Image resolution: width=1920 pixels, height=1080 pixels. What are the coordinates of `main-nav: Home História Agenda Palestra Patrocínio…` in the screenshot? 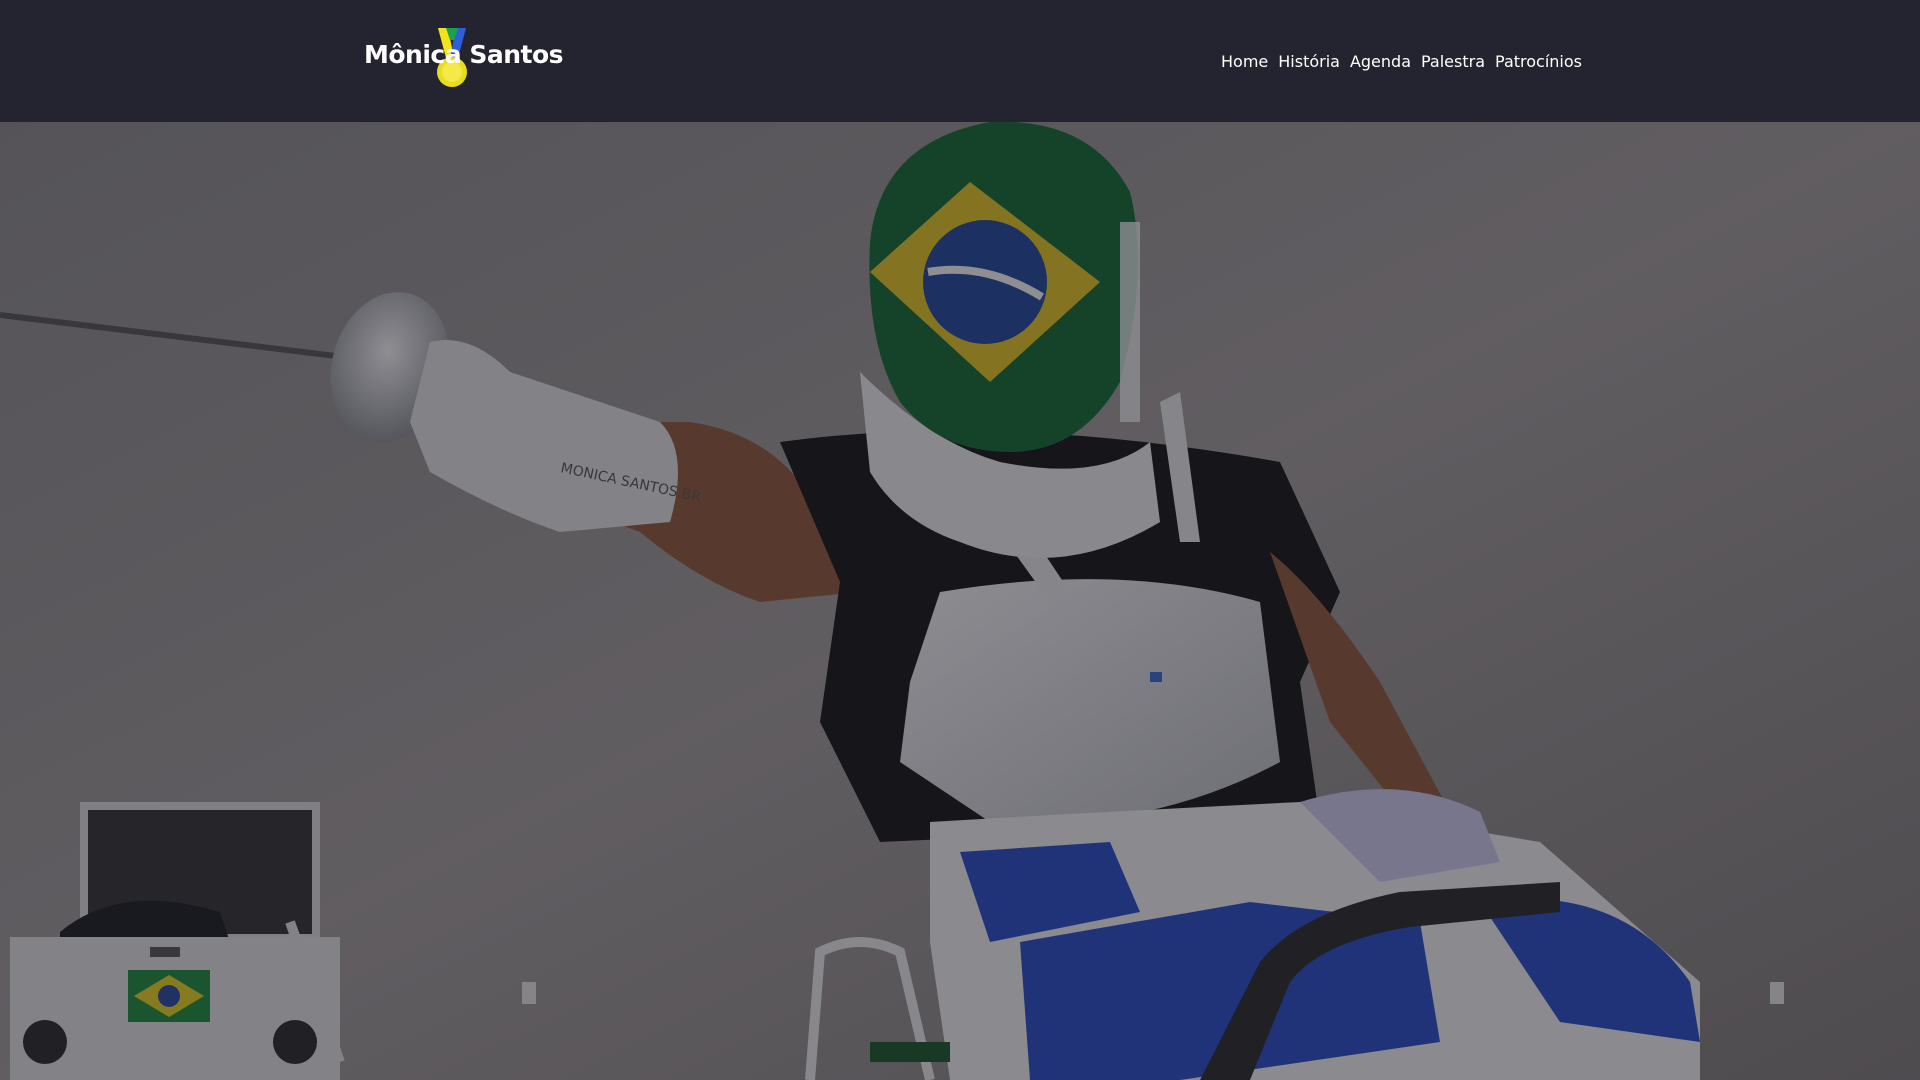 It's located at (1401, 61).